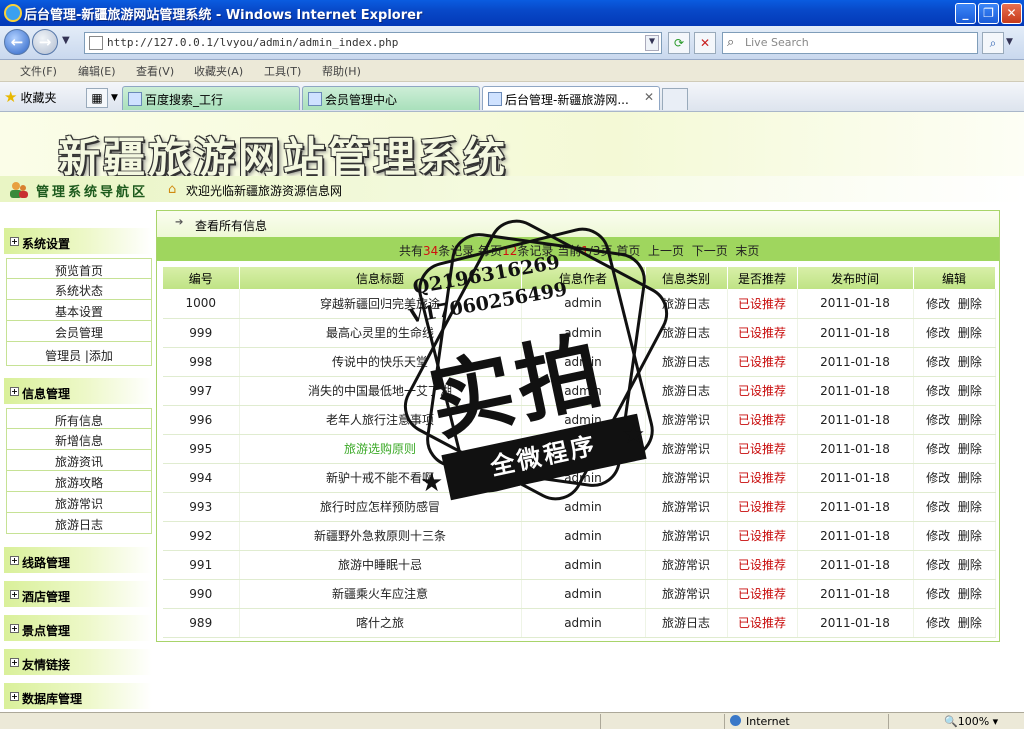  What do you see at coordinates (380, 478) in the screenshot?
I see `cell-title: 新驴十戒不能不看啊` at bounding box center [380, 478].